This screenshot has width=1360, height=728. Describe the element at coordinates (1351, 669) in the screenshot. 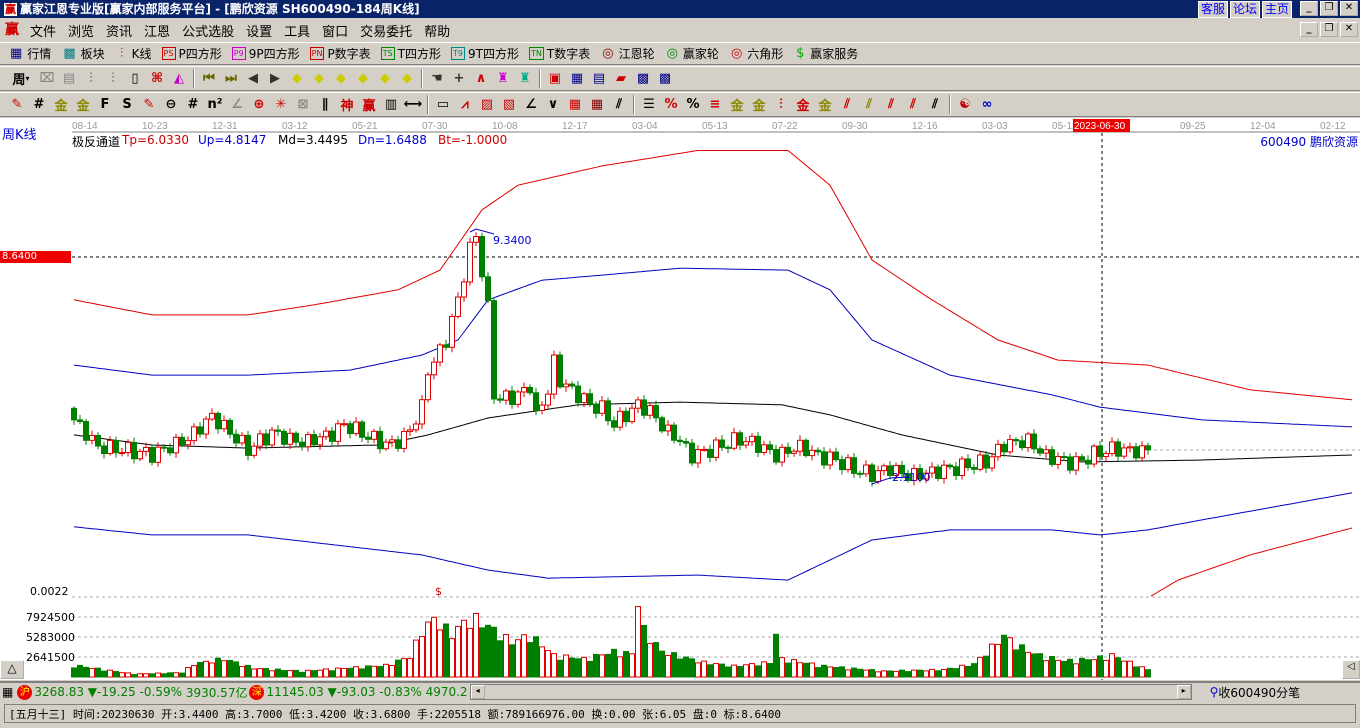

I see `expand-right-button: ◁` at that location.